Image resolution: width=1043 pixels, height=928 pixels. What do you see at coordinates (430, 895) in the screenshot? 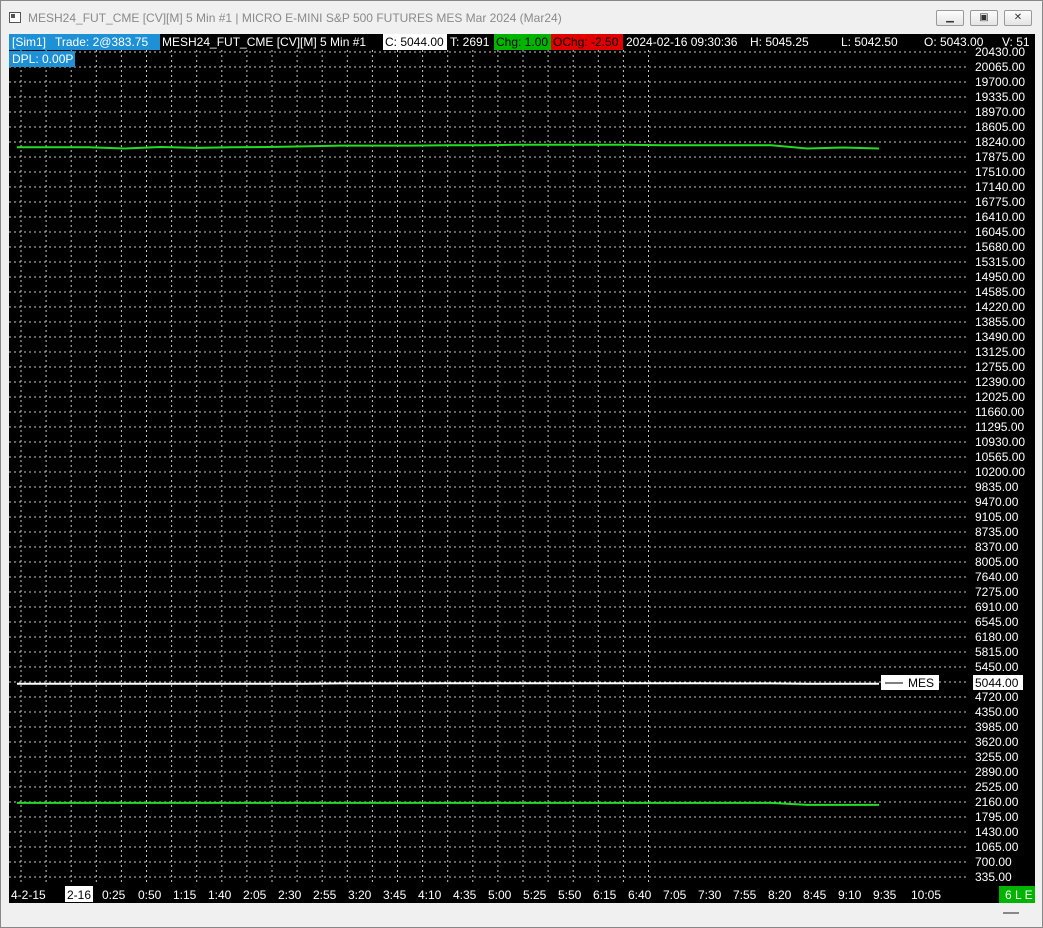
I see `x-tick-label: 4:10` at bounding box center [430, 895].